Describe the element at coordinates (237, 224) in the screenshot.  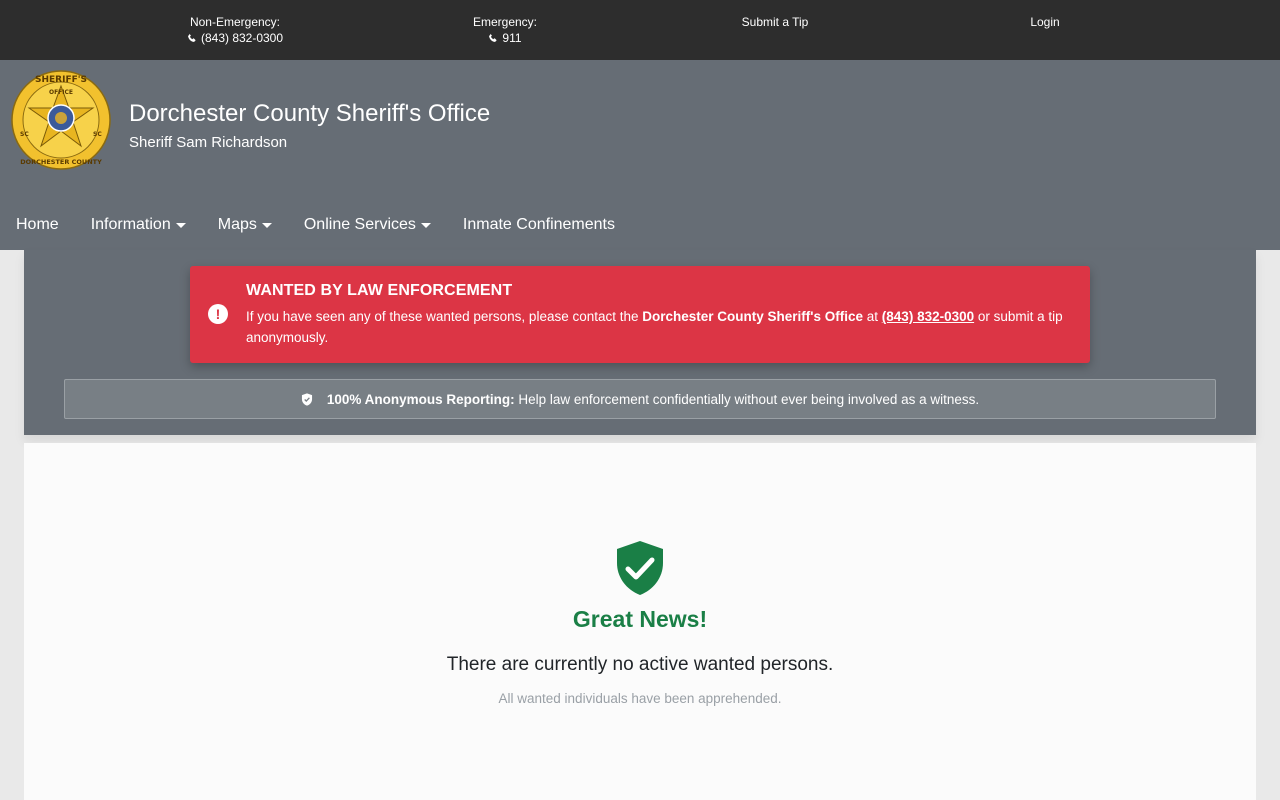
I see `nav-maps-label: Maps` at that location.